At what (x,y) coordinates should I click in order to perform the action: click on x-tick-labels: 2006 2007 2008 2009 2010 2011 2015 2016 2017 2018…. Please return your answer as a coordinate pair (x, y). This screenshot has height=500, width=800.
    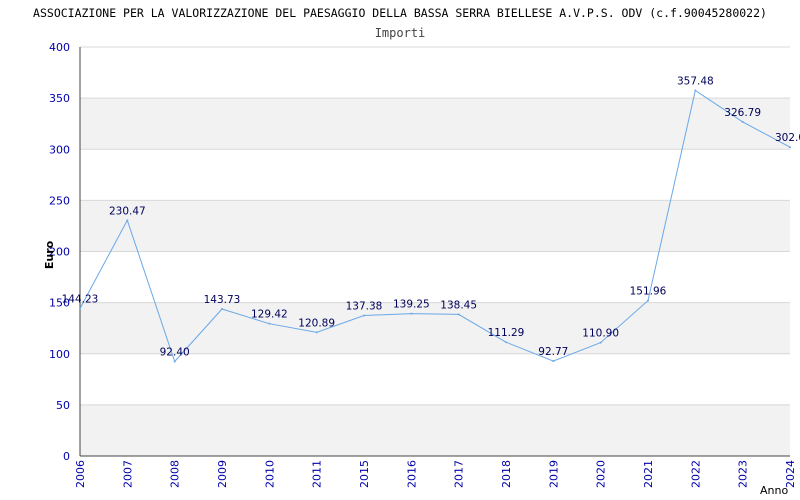
    Looking at the image, I should click on (435, 474).